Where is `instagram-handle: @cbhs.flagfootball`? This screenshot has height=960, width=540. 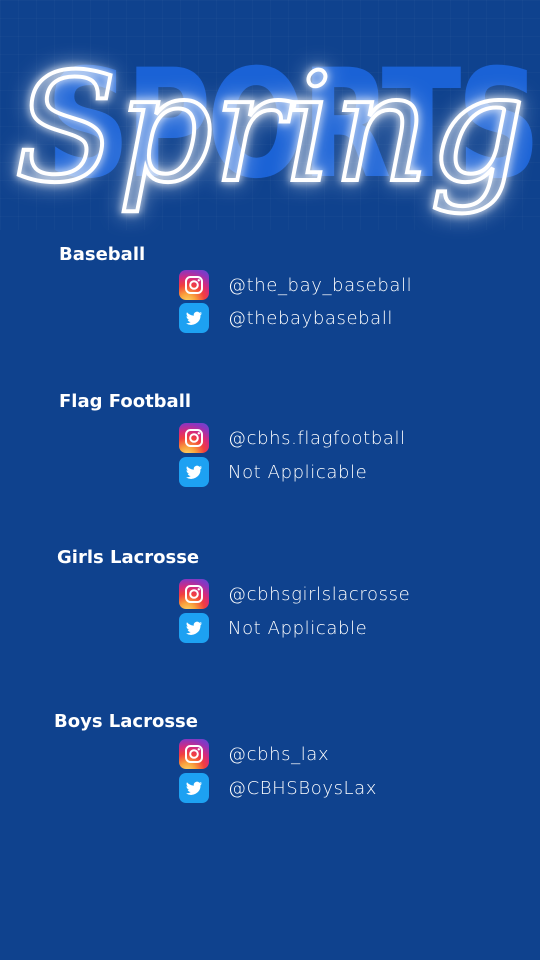
instagram-handle: @cbhs.flagfootball is located at coordinates (317, 438).